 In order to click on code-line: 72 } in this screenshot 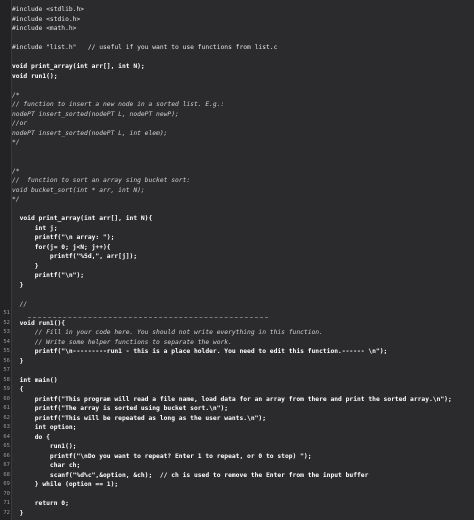, I will do `click(237, 513)`.